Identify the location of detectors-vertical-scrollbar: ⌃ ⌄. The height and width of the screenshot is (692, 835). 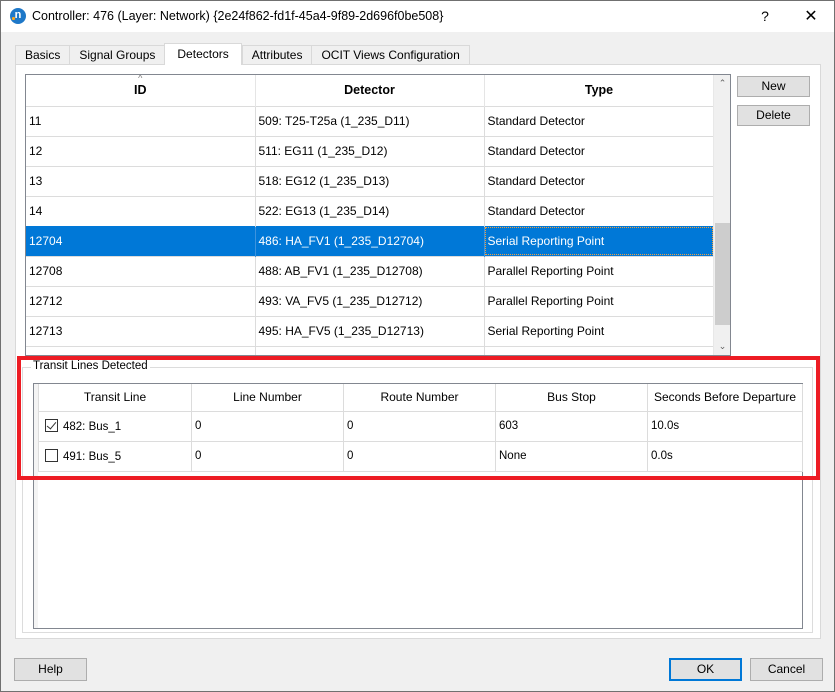
(721, 215).